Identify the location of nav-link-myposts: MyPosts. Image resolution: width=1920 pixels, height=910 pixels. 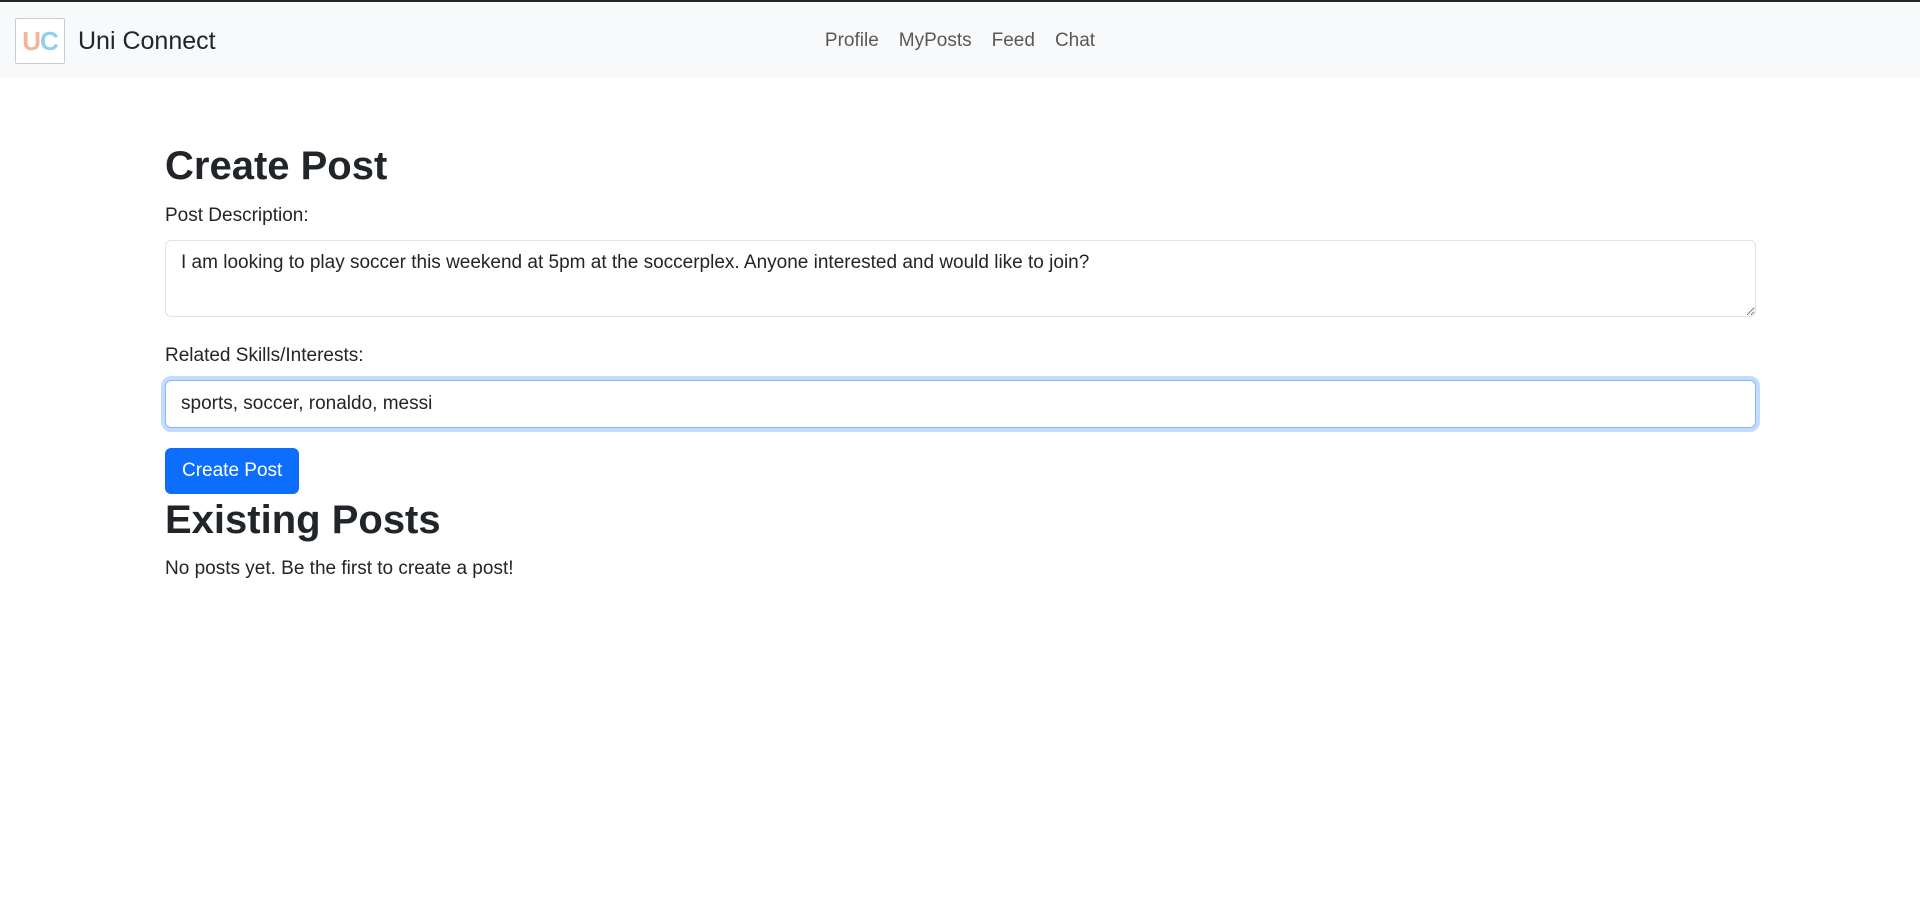
(935, 41).